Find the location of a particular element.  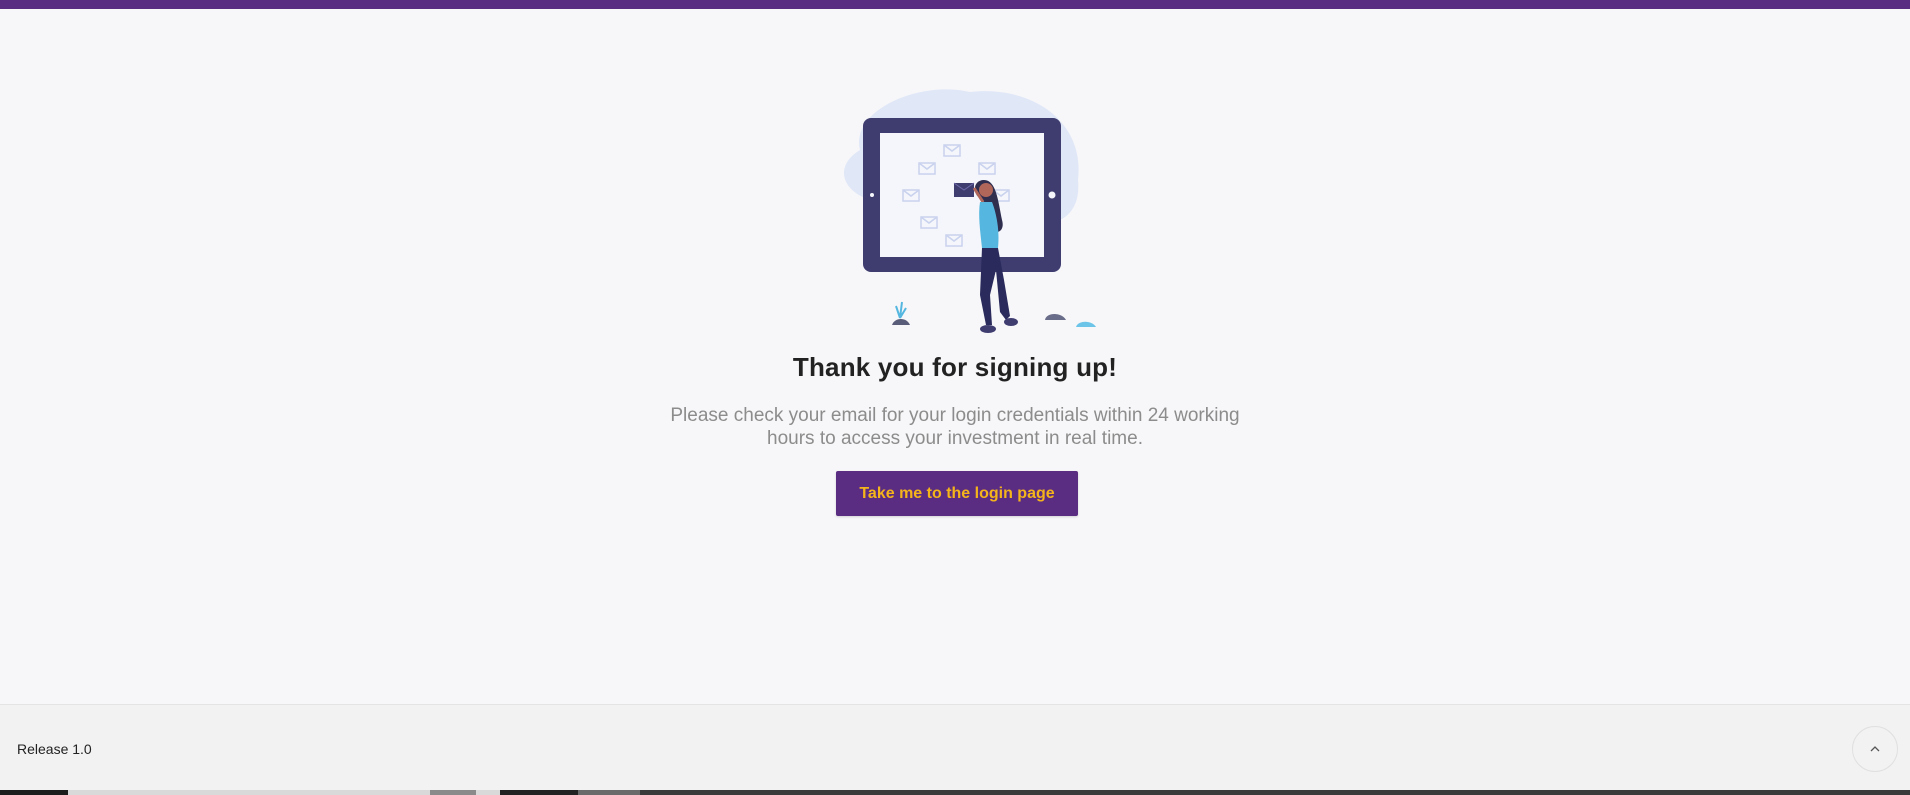

scroll-to-top-button is located at coordinates (1875, 749).